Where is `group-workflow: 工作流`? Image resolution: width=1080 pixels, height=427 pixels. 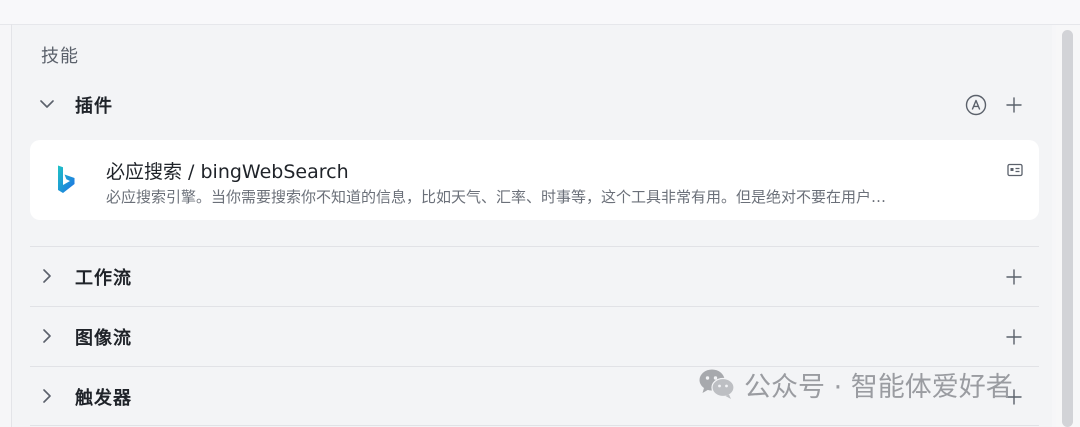 group-workflow: 工作流 is located at coordinates (534, 276).